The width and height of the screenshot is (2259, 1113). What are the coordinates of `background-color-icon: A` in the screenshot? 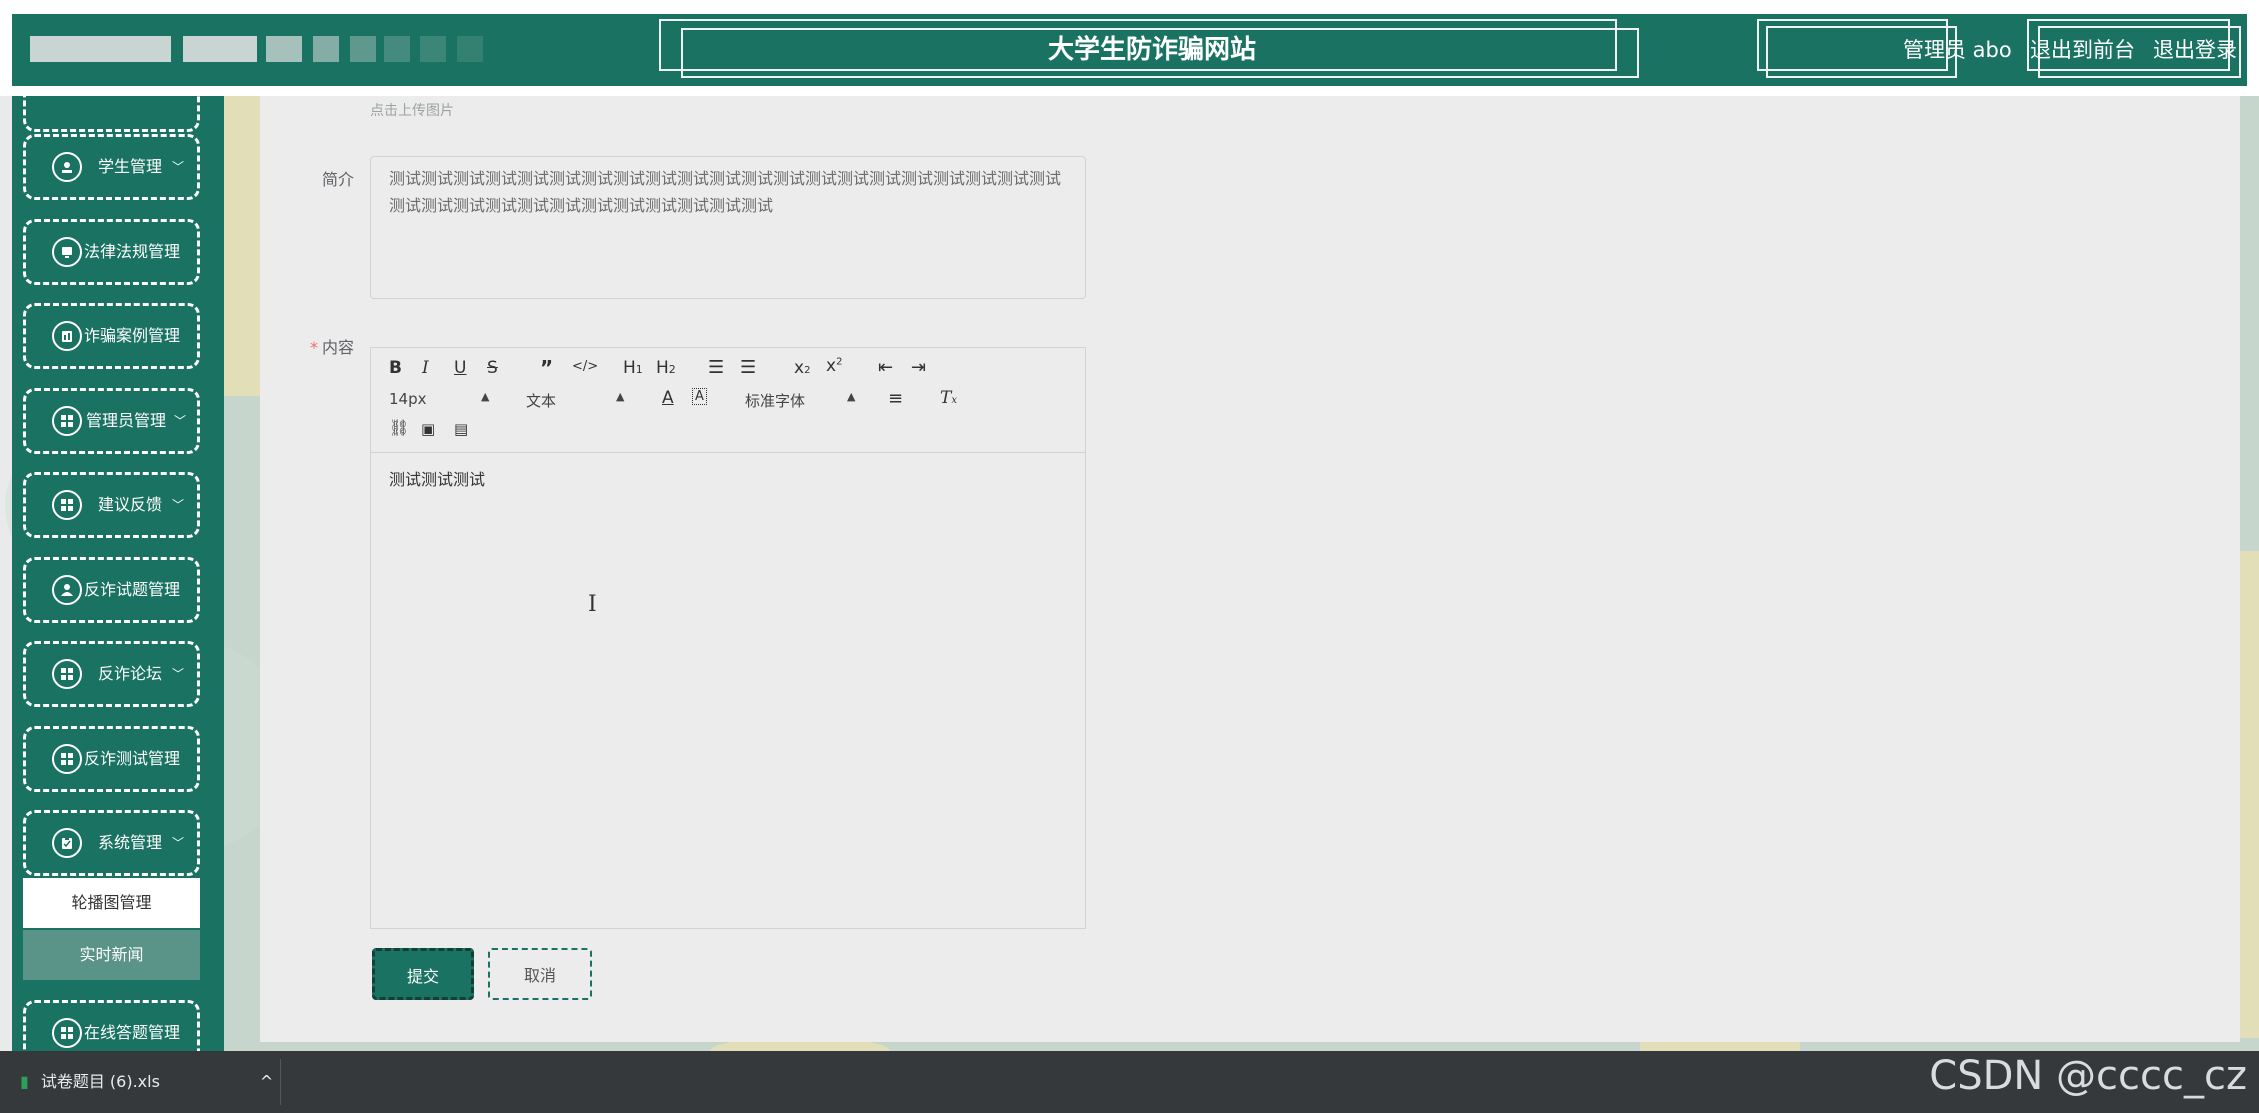 It's located at (699, 396).